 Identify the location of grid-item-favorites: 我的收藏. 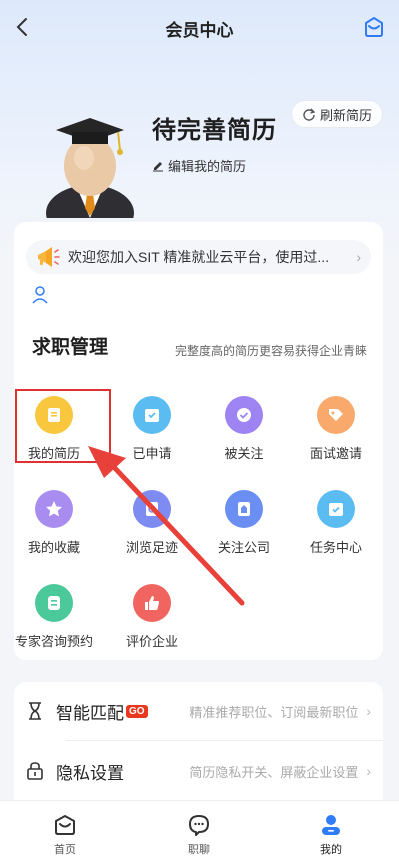
(54, 530).